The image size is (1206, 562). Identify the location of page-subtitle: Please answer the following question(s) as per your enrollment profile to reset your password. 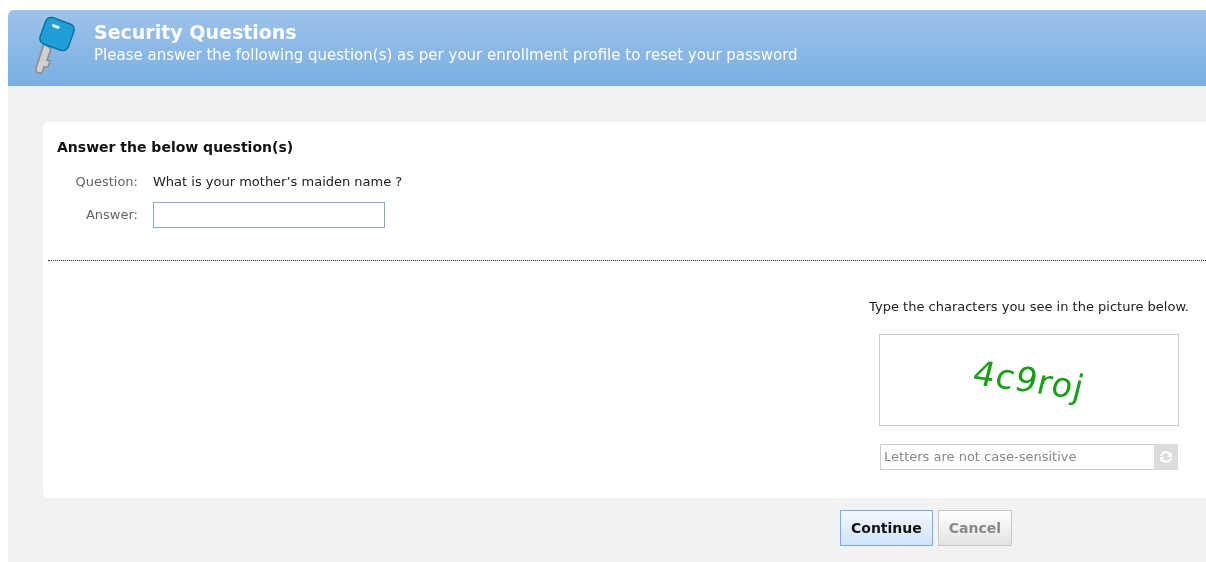
(446, 55).